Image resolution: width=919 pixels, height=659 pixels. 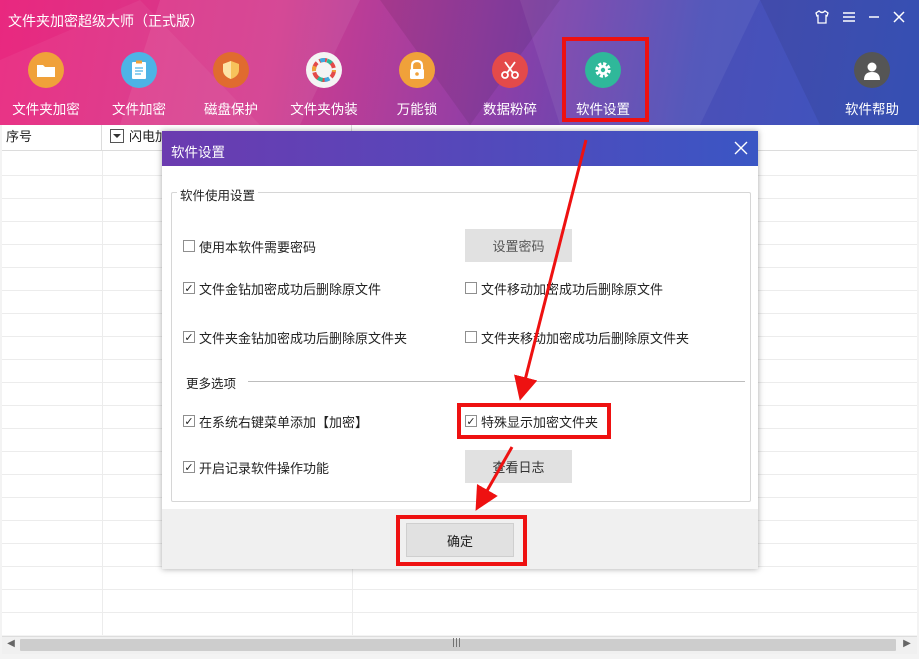 I want to click on toolbar-universal-lock: 万能锁, so click(x=417, y=86).